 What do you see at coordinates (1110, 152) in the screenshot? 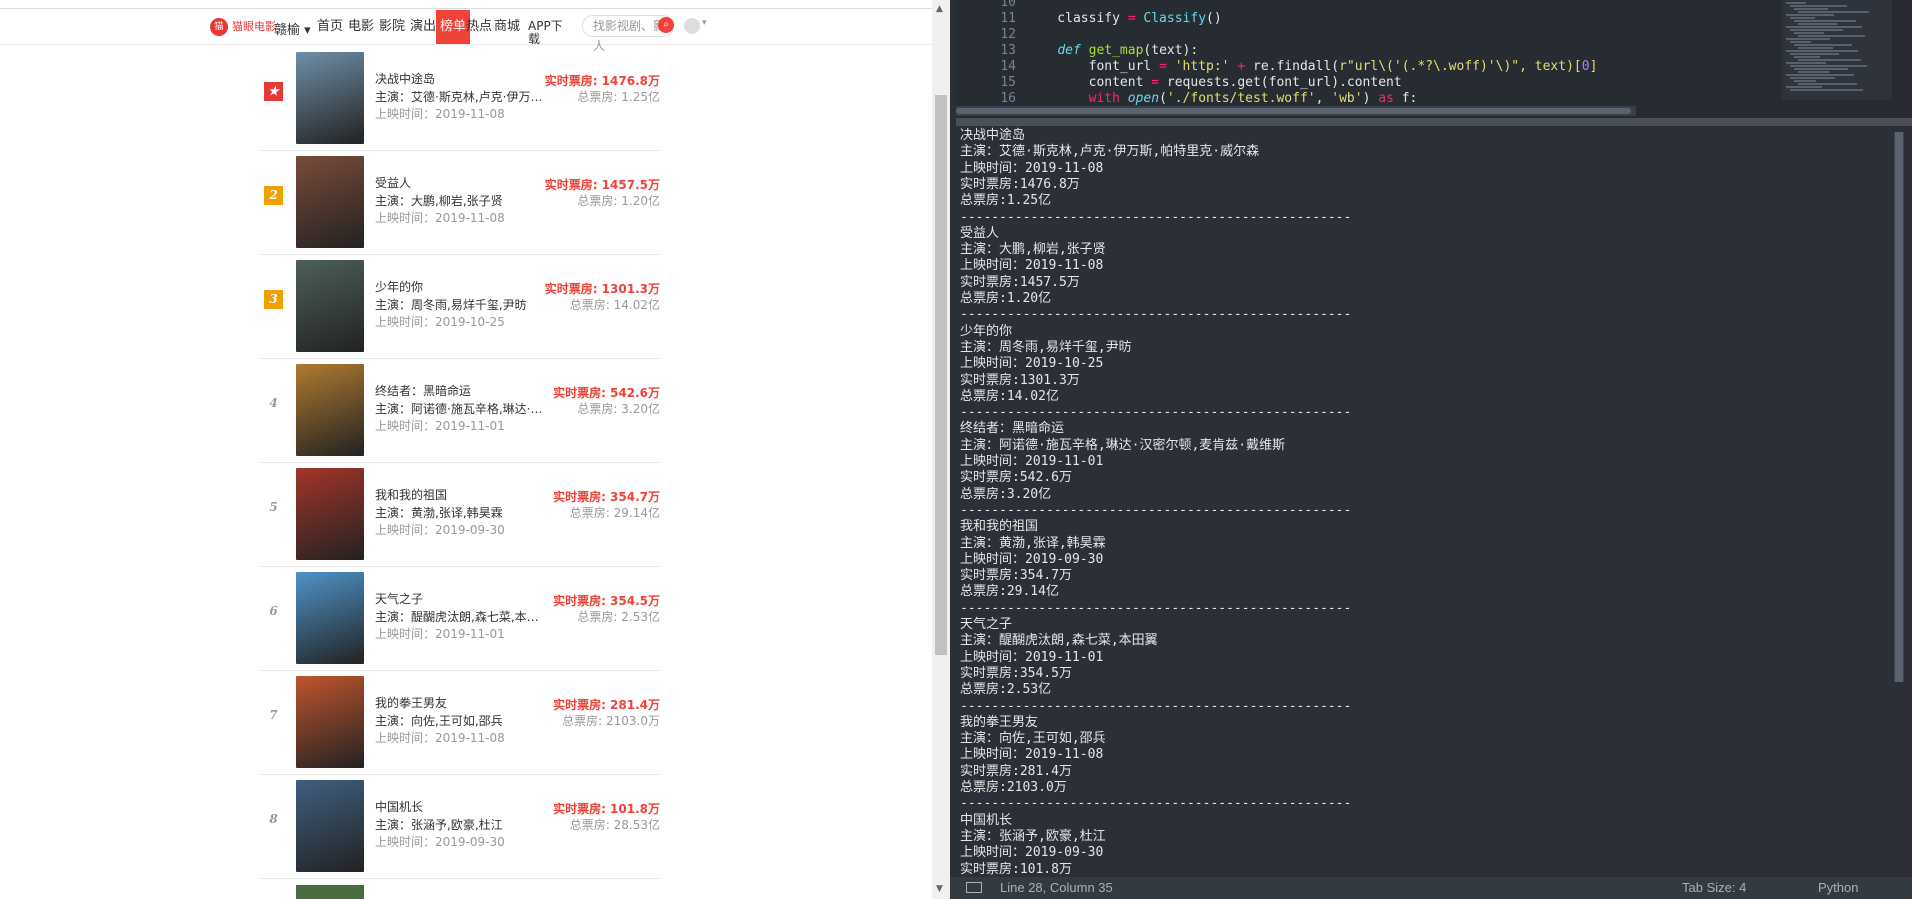
I see `output-line: 主演：艾德·斯克林,卢克·伊万斯,帕特里克·威尔森` at bounding box center [1110, 152].